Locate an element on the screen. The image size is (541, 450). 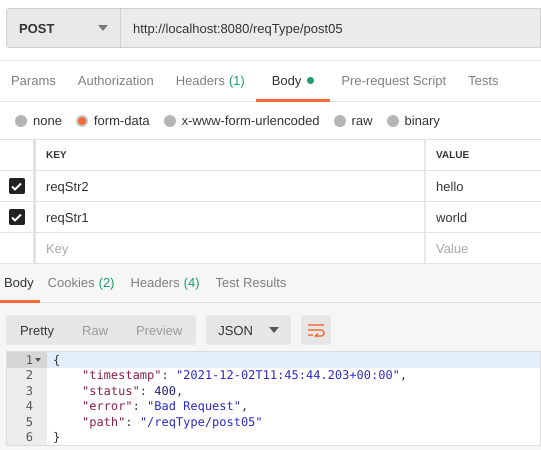
request-tab: Headers (1) is located at coordinates (210, 81).